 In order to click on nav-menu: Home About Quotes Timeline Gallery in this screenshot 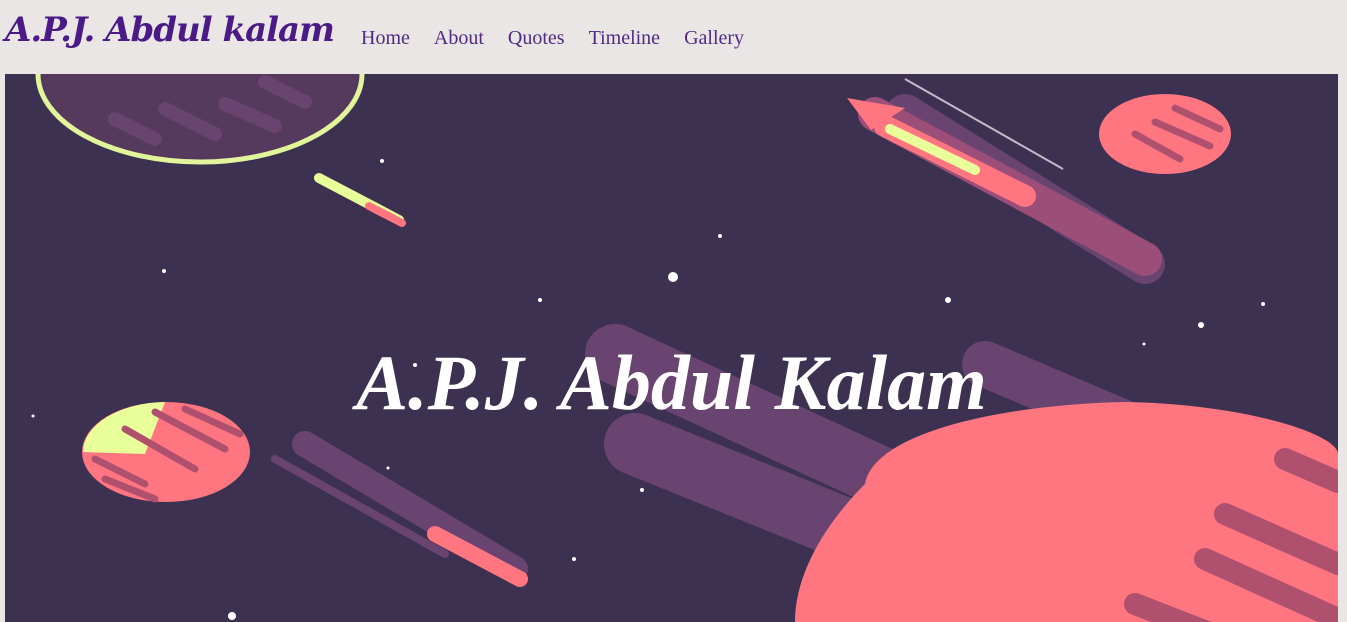, I will do `click(552, 38)`.